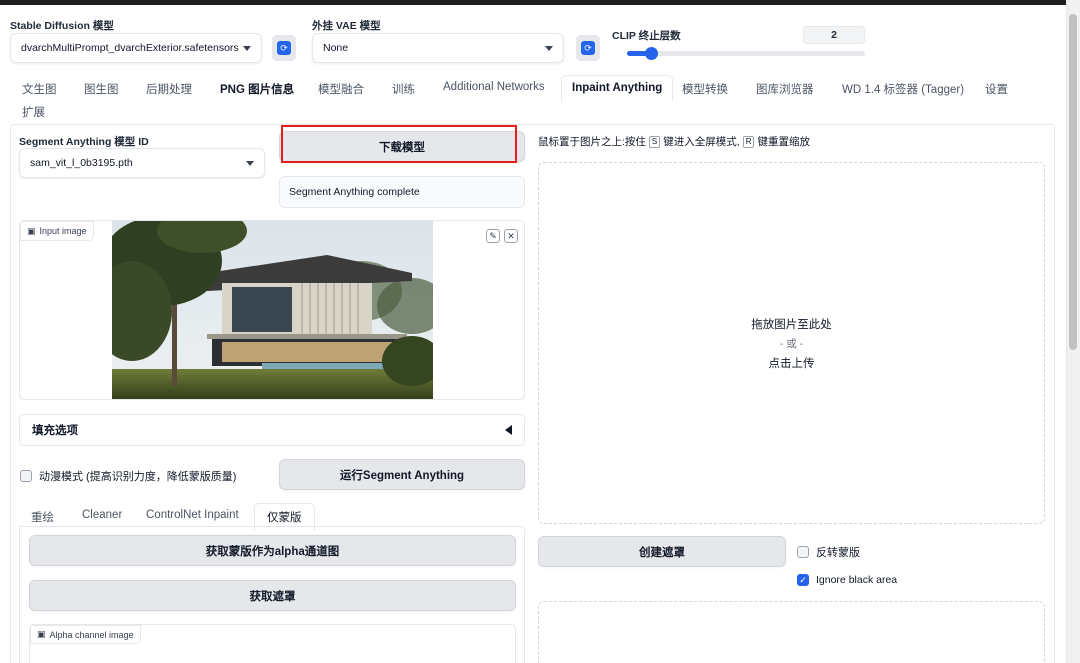 This screenshot has width=1080, height=663. Describe the element at coordinates (838, 553) in the screenshot. I see `invert-mask-label: 反转蒙版` at that location.